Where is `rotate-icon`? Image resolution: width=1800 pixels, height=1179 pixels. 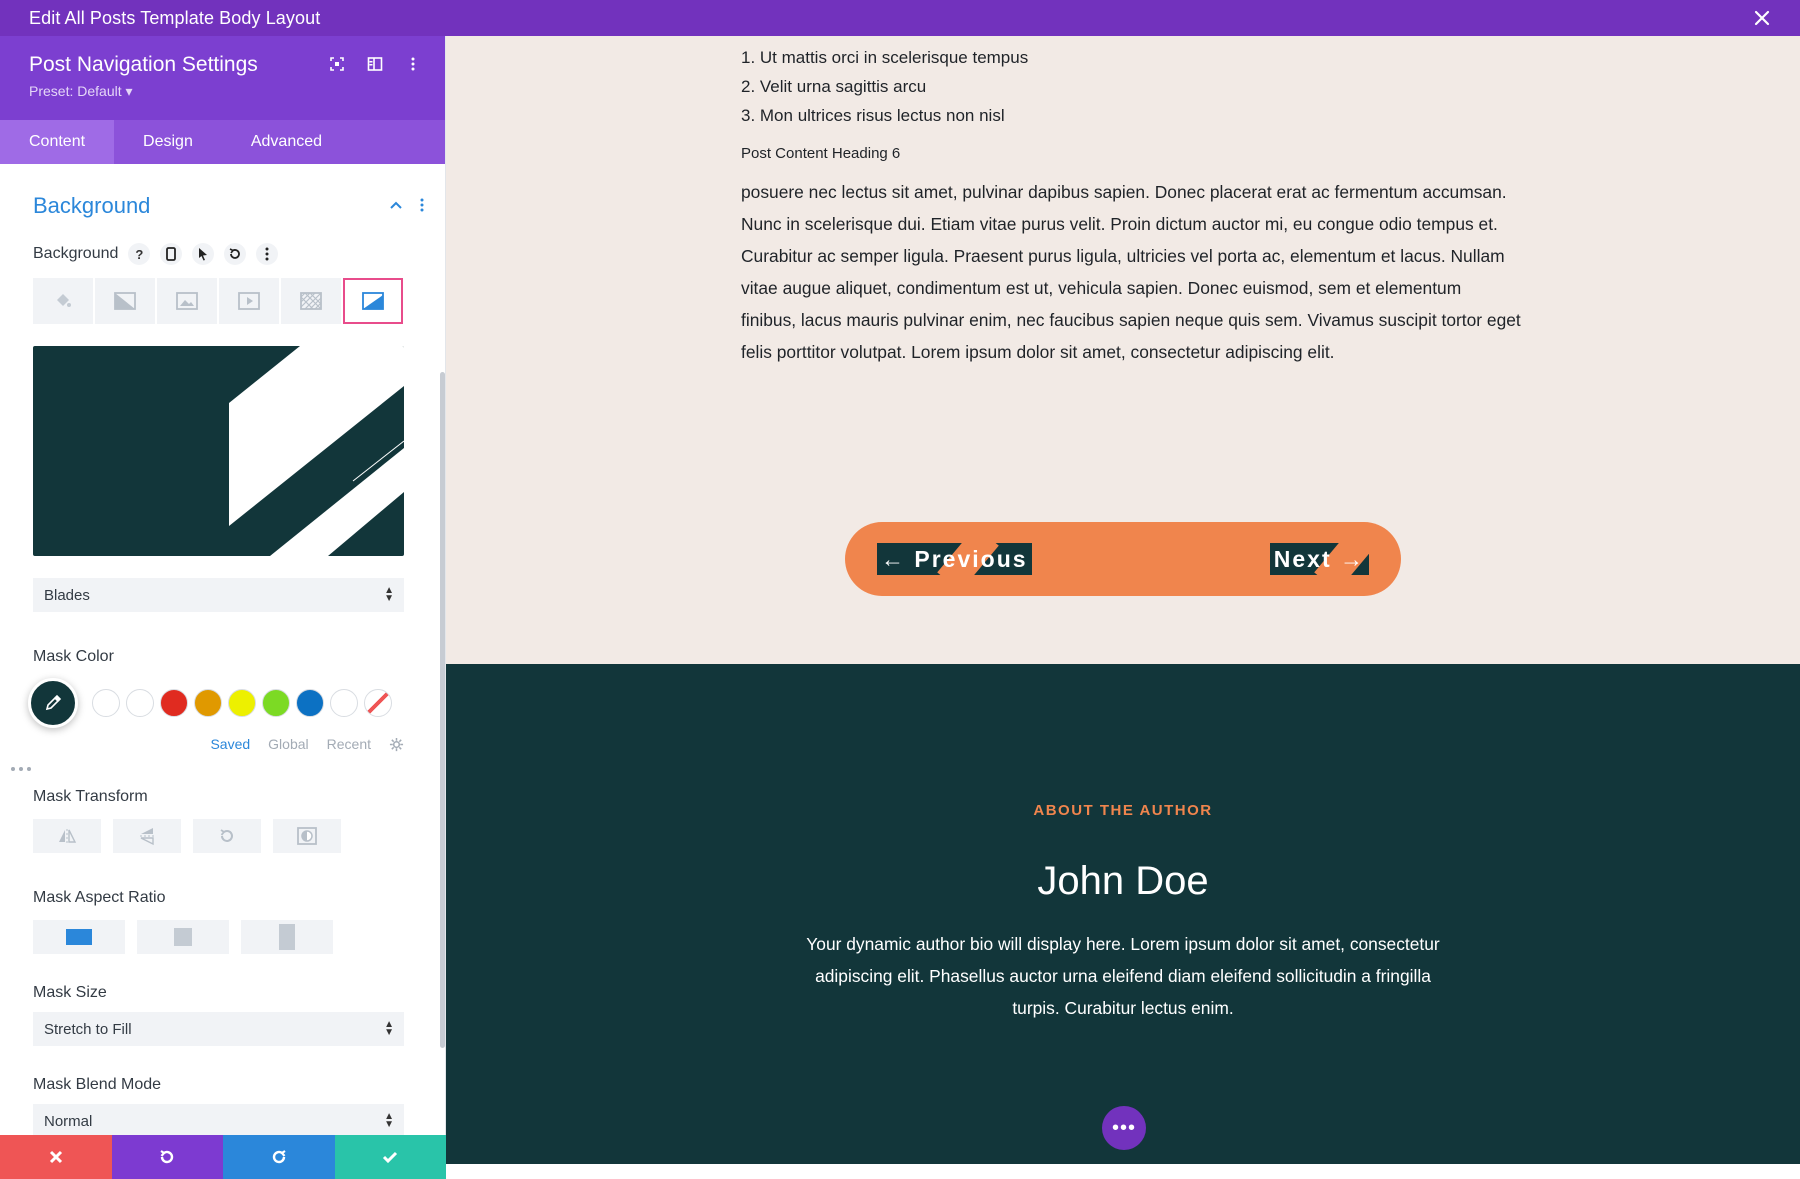 rotate-icon is located at coordinates (226, 835).